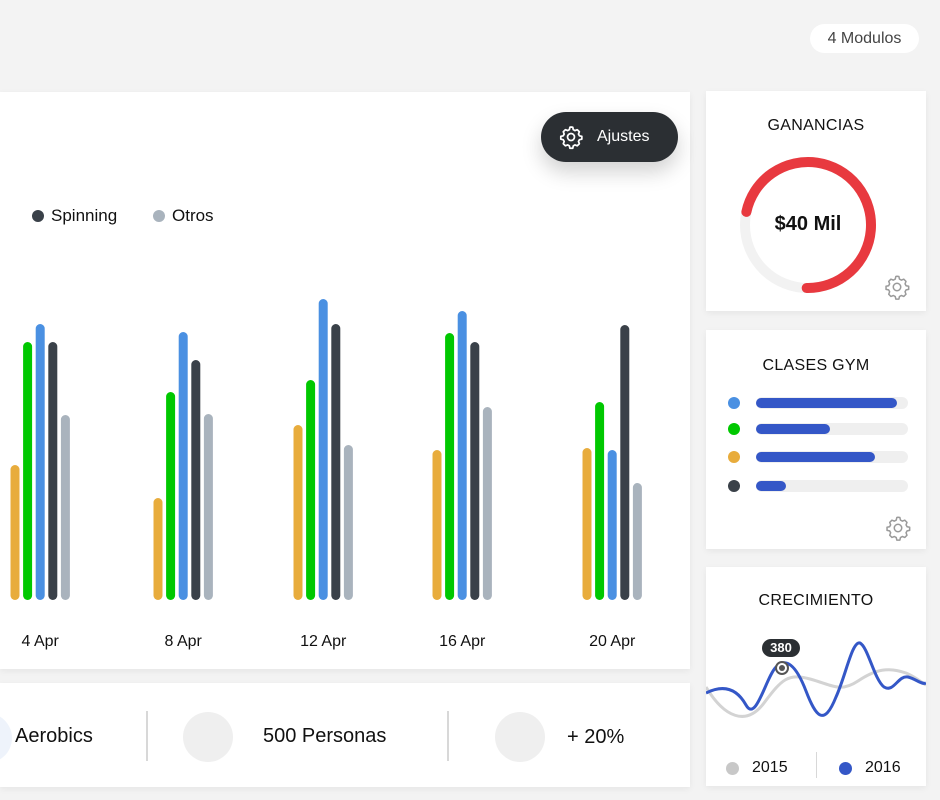  Describe the element at coordinates (348, 522) in the screenshot. I see `bar-12-apr-s4` at that location.